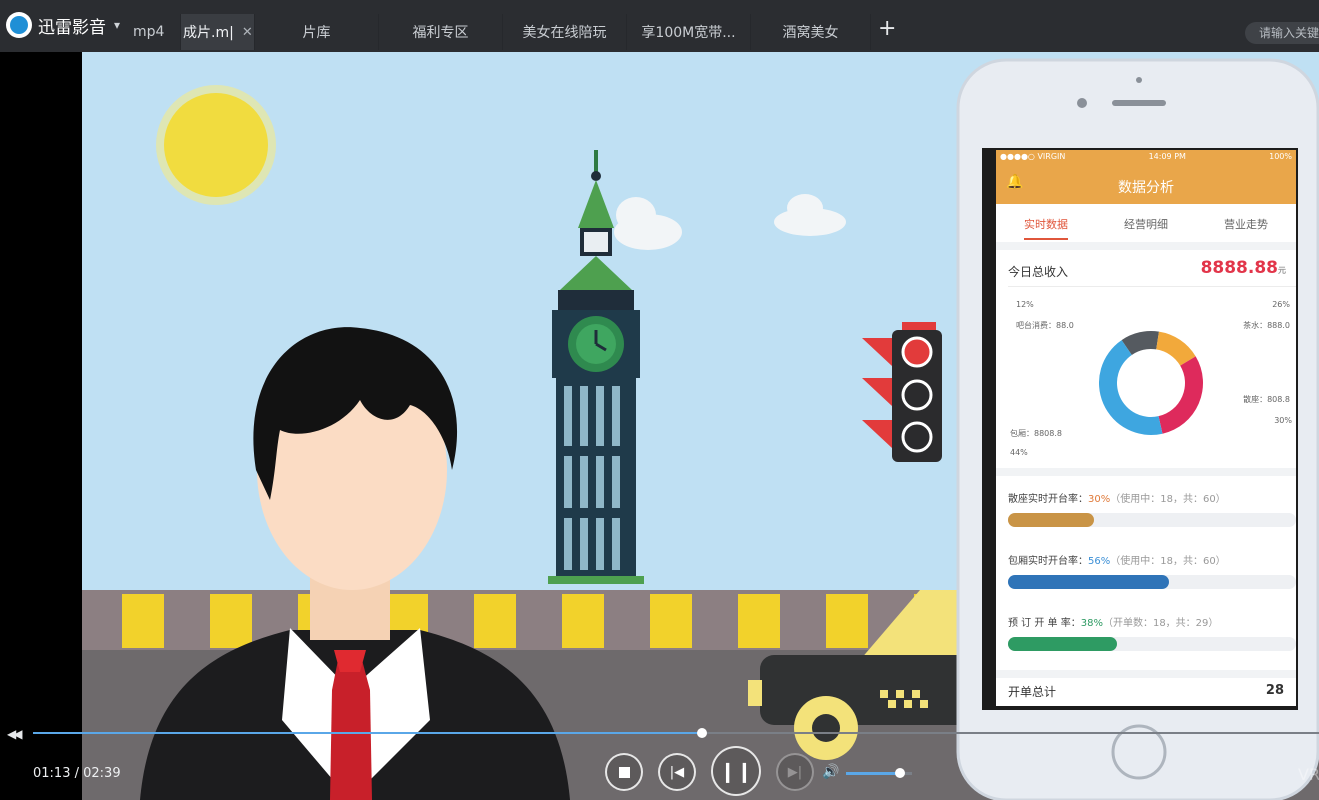  Describe the element at coordinates (117, 25) in the screenshot. I see `chevron-down-icon: ▾` at that location.